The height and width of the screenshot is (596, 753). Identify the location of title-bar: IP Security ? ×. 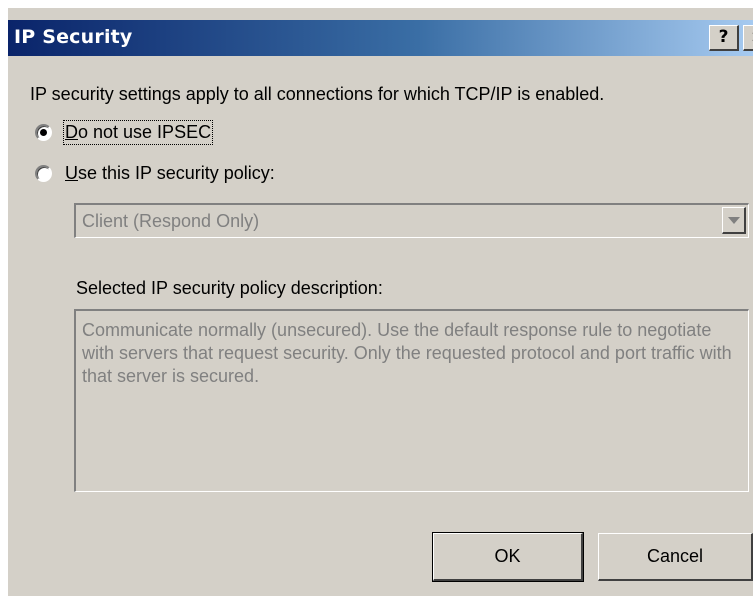
(380, 38).